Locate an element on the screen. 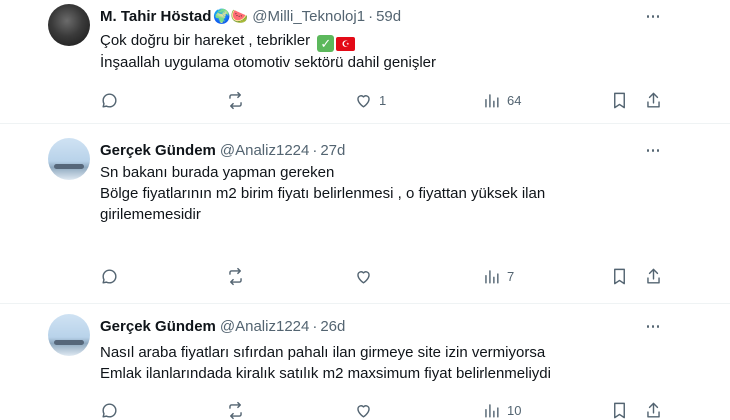 Image resolution: width=730 pixels, height=420 pixels. tweet-time: 26d is located at coordinates (332, 326).